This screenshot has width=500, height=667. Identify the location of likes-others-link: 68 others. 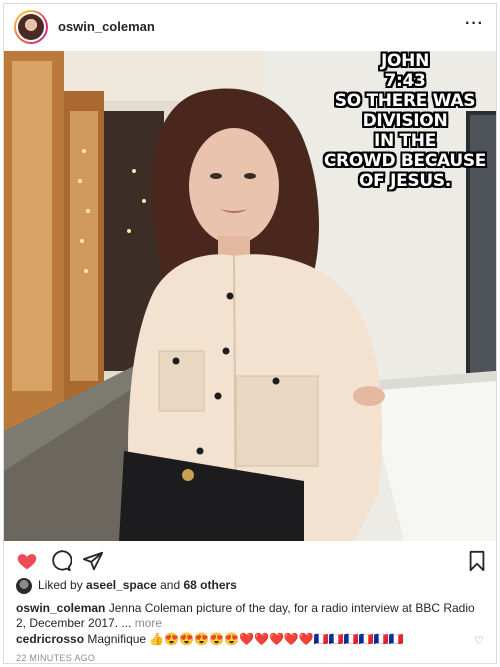
(210, 585).